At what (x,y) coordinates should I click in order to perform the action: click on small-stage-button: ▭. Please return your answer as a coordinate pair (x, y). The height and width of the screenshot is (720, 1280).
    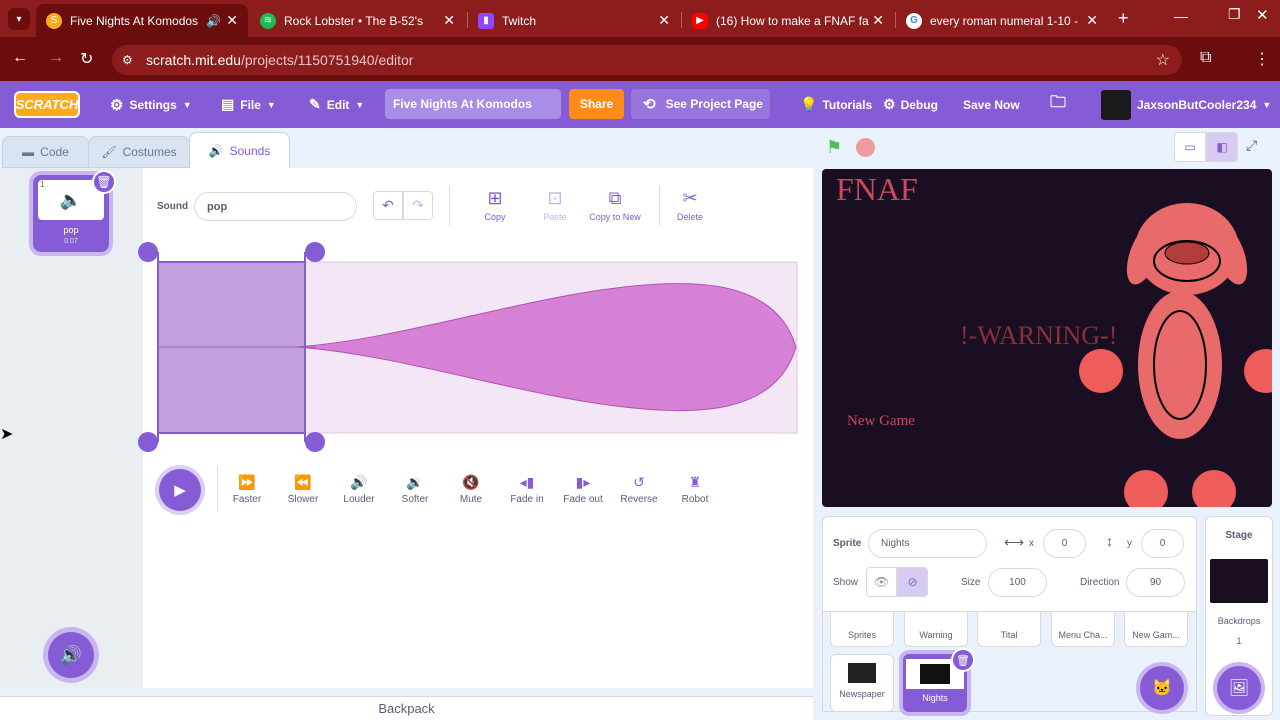
    Looking at the image, I should click on (1190, 147).